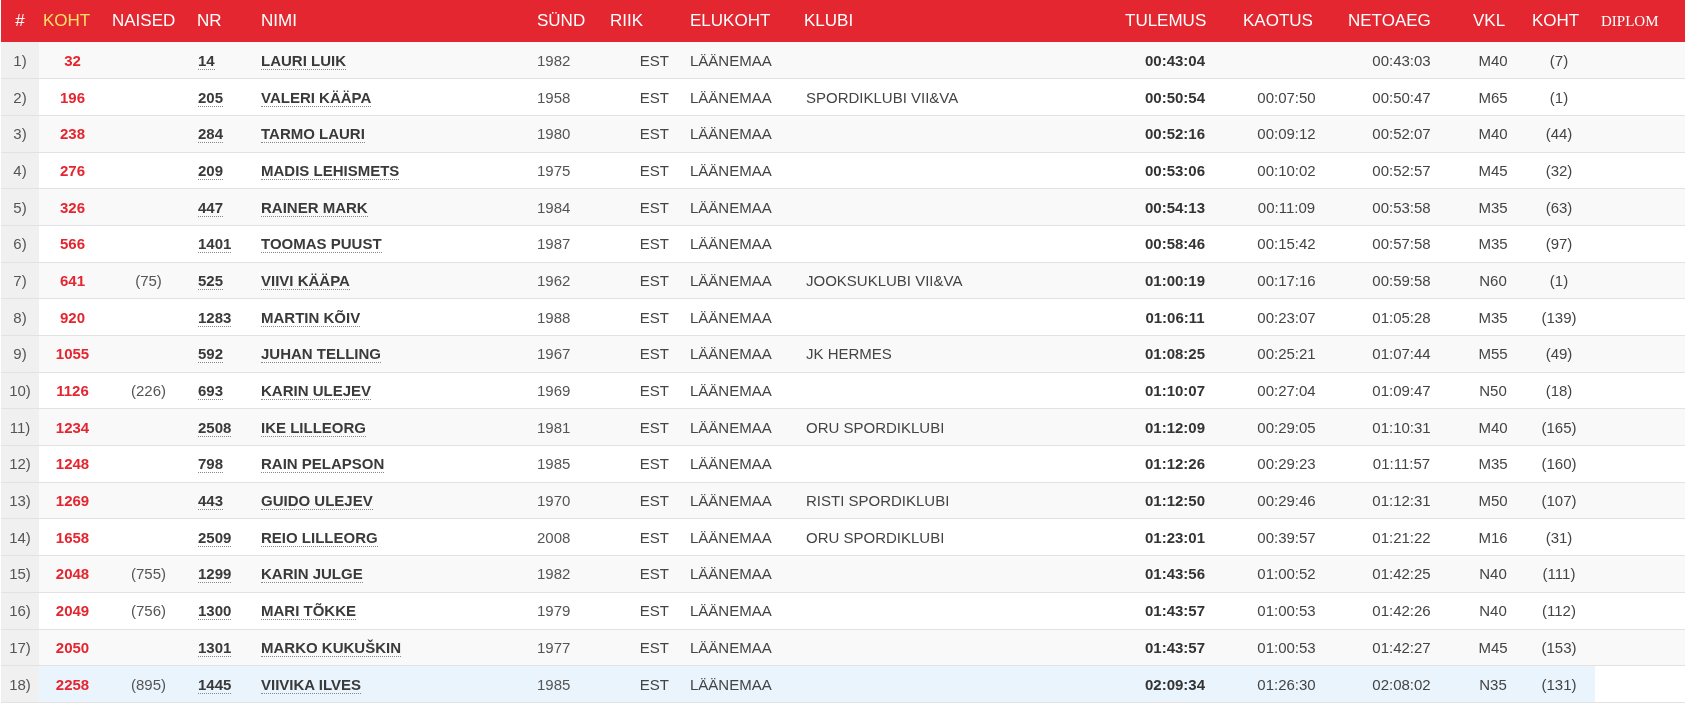 Image resolution: width=1687 pixels, height=703 pixels. What do you see at coordinates (319, 537) in the screenshot?
I see `runner-name-link: REIO LILLEORG` at bounding box center [319, 537].